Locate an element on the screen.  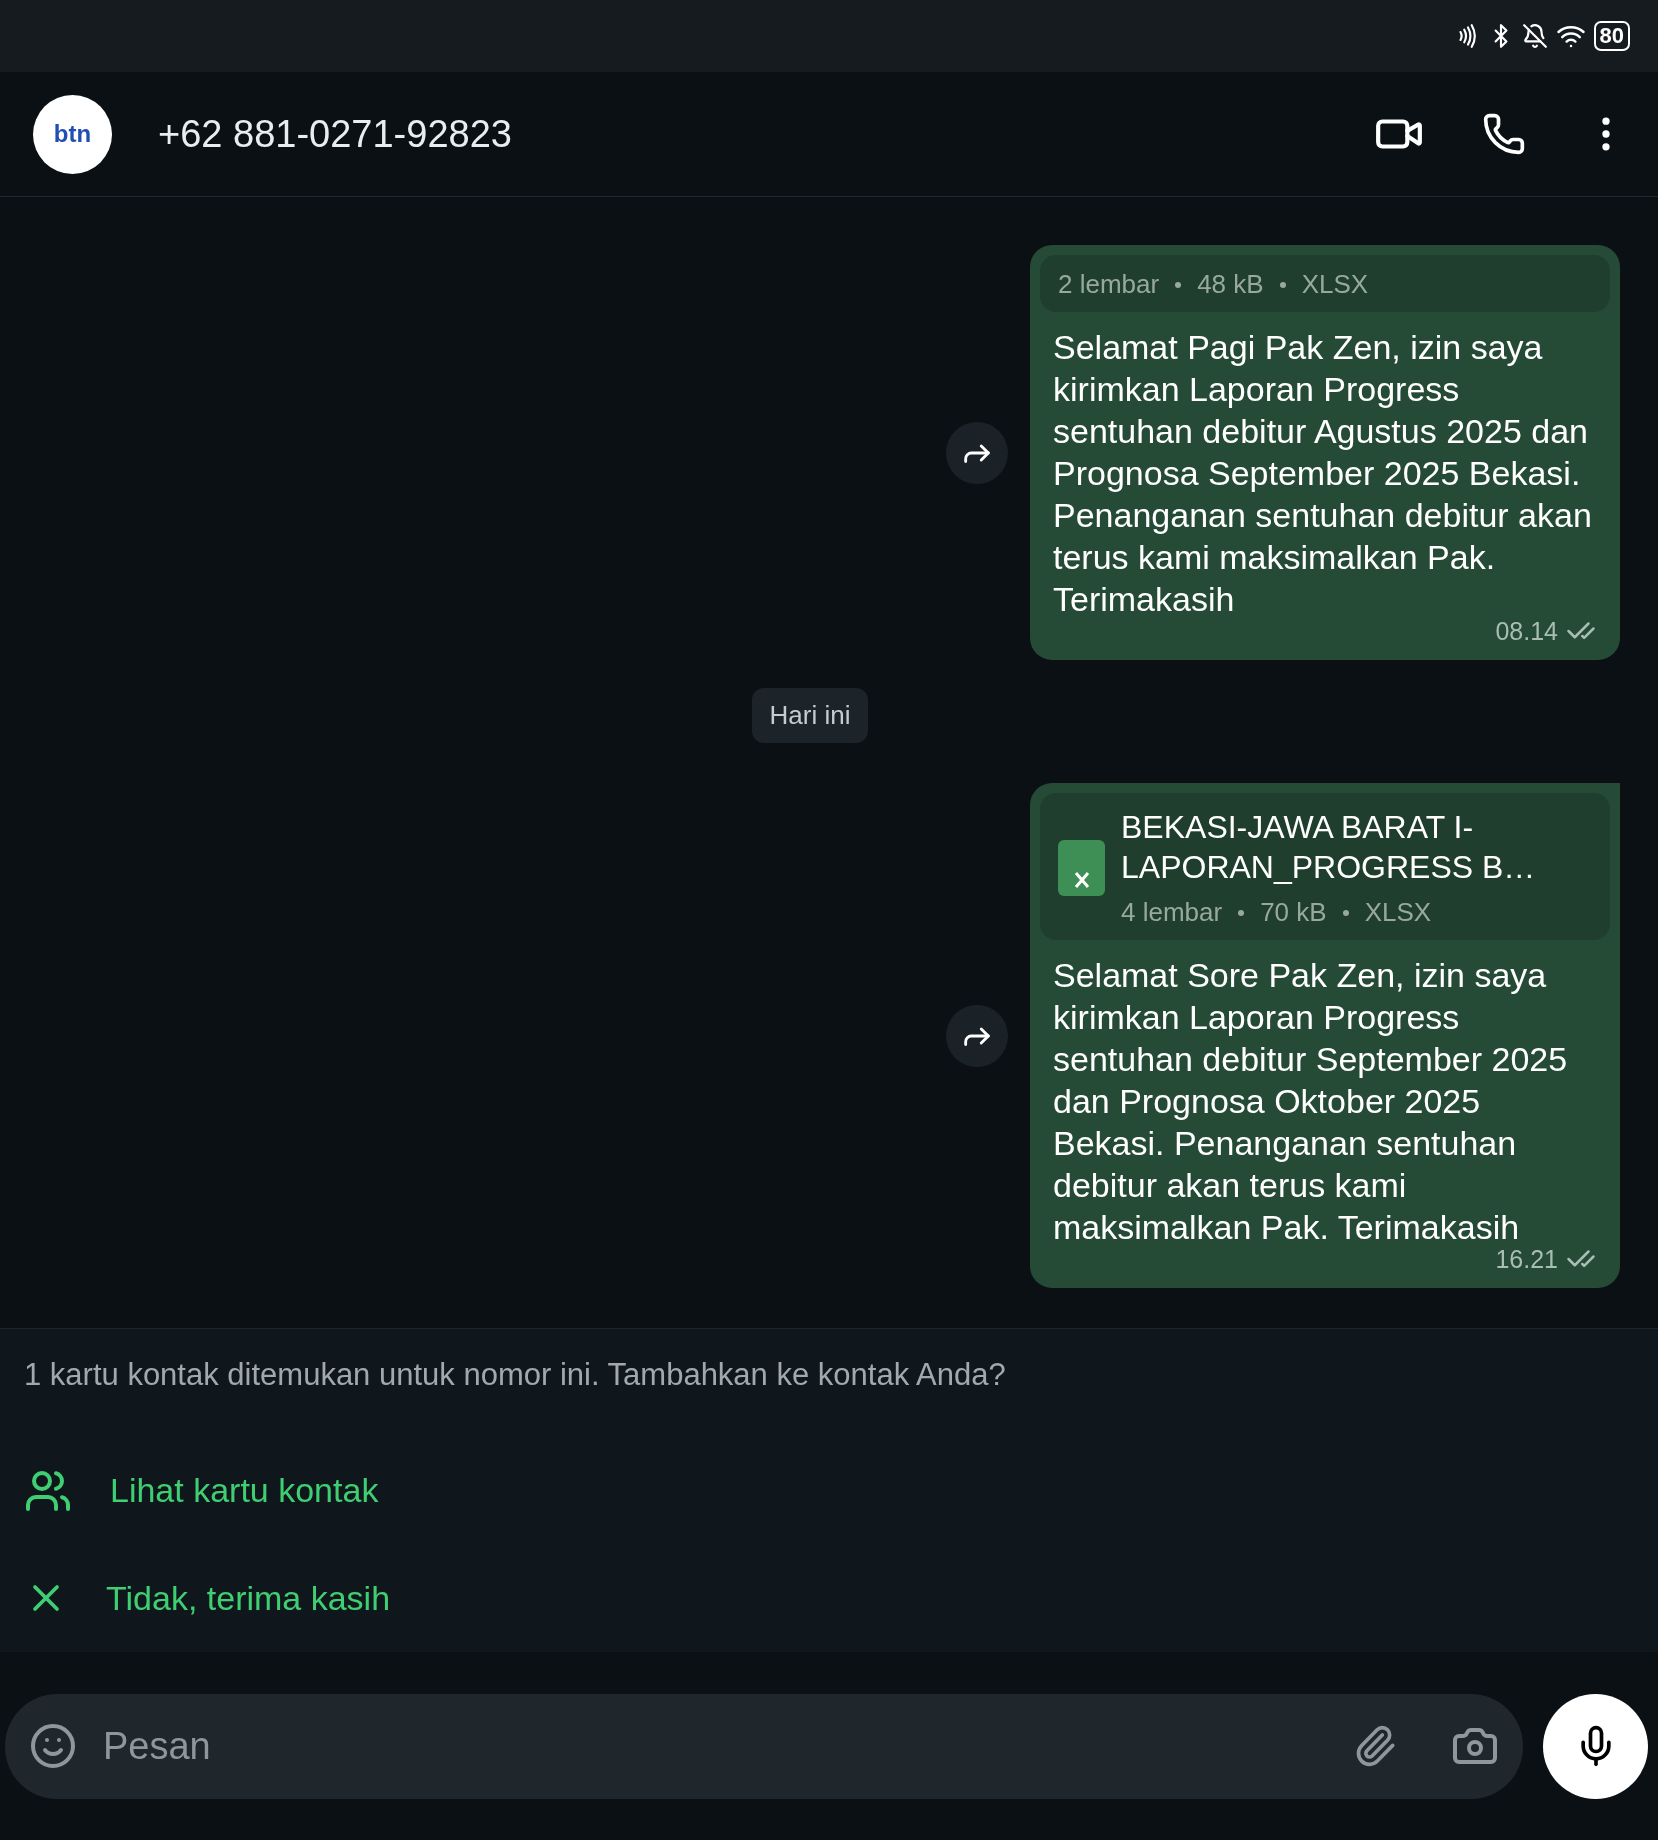
file-meta: 2 lembar is located at coordinates (1109, 284).